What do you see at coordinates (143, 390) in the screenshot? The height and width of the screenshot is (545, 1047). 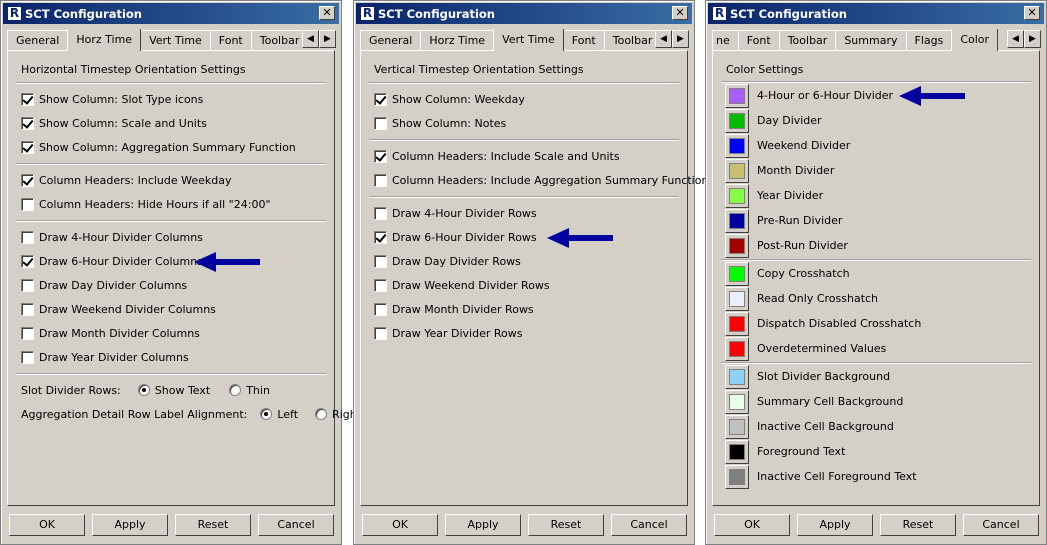 I see `radio-show-text` at bounding box center [143, 390].